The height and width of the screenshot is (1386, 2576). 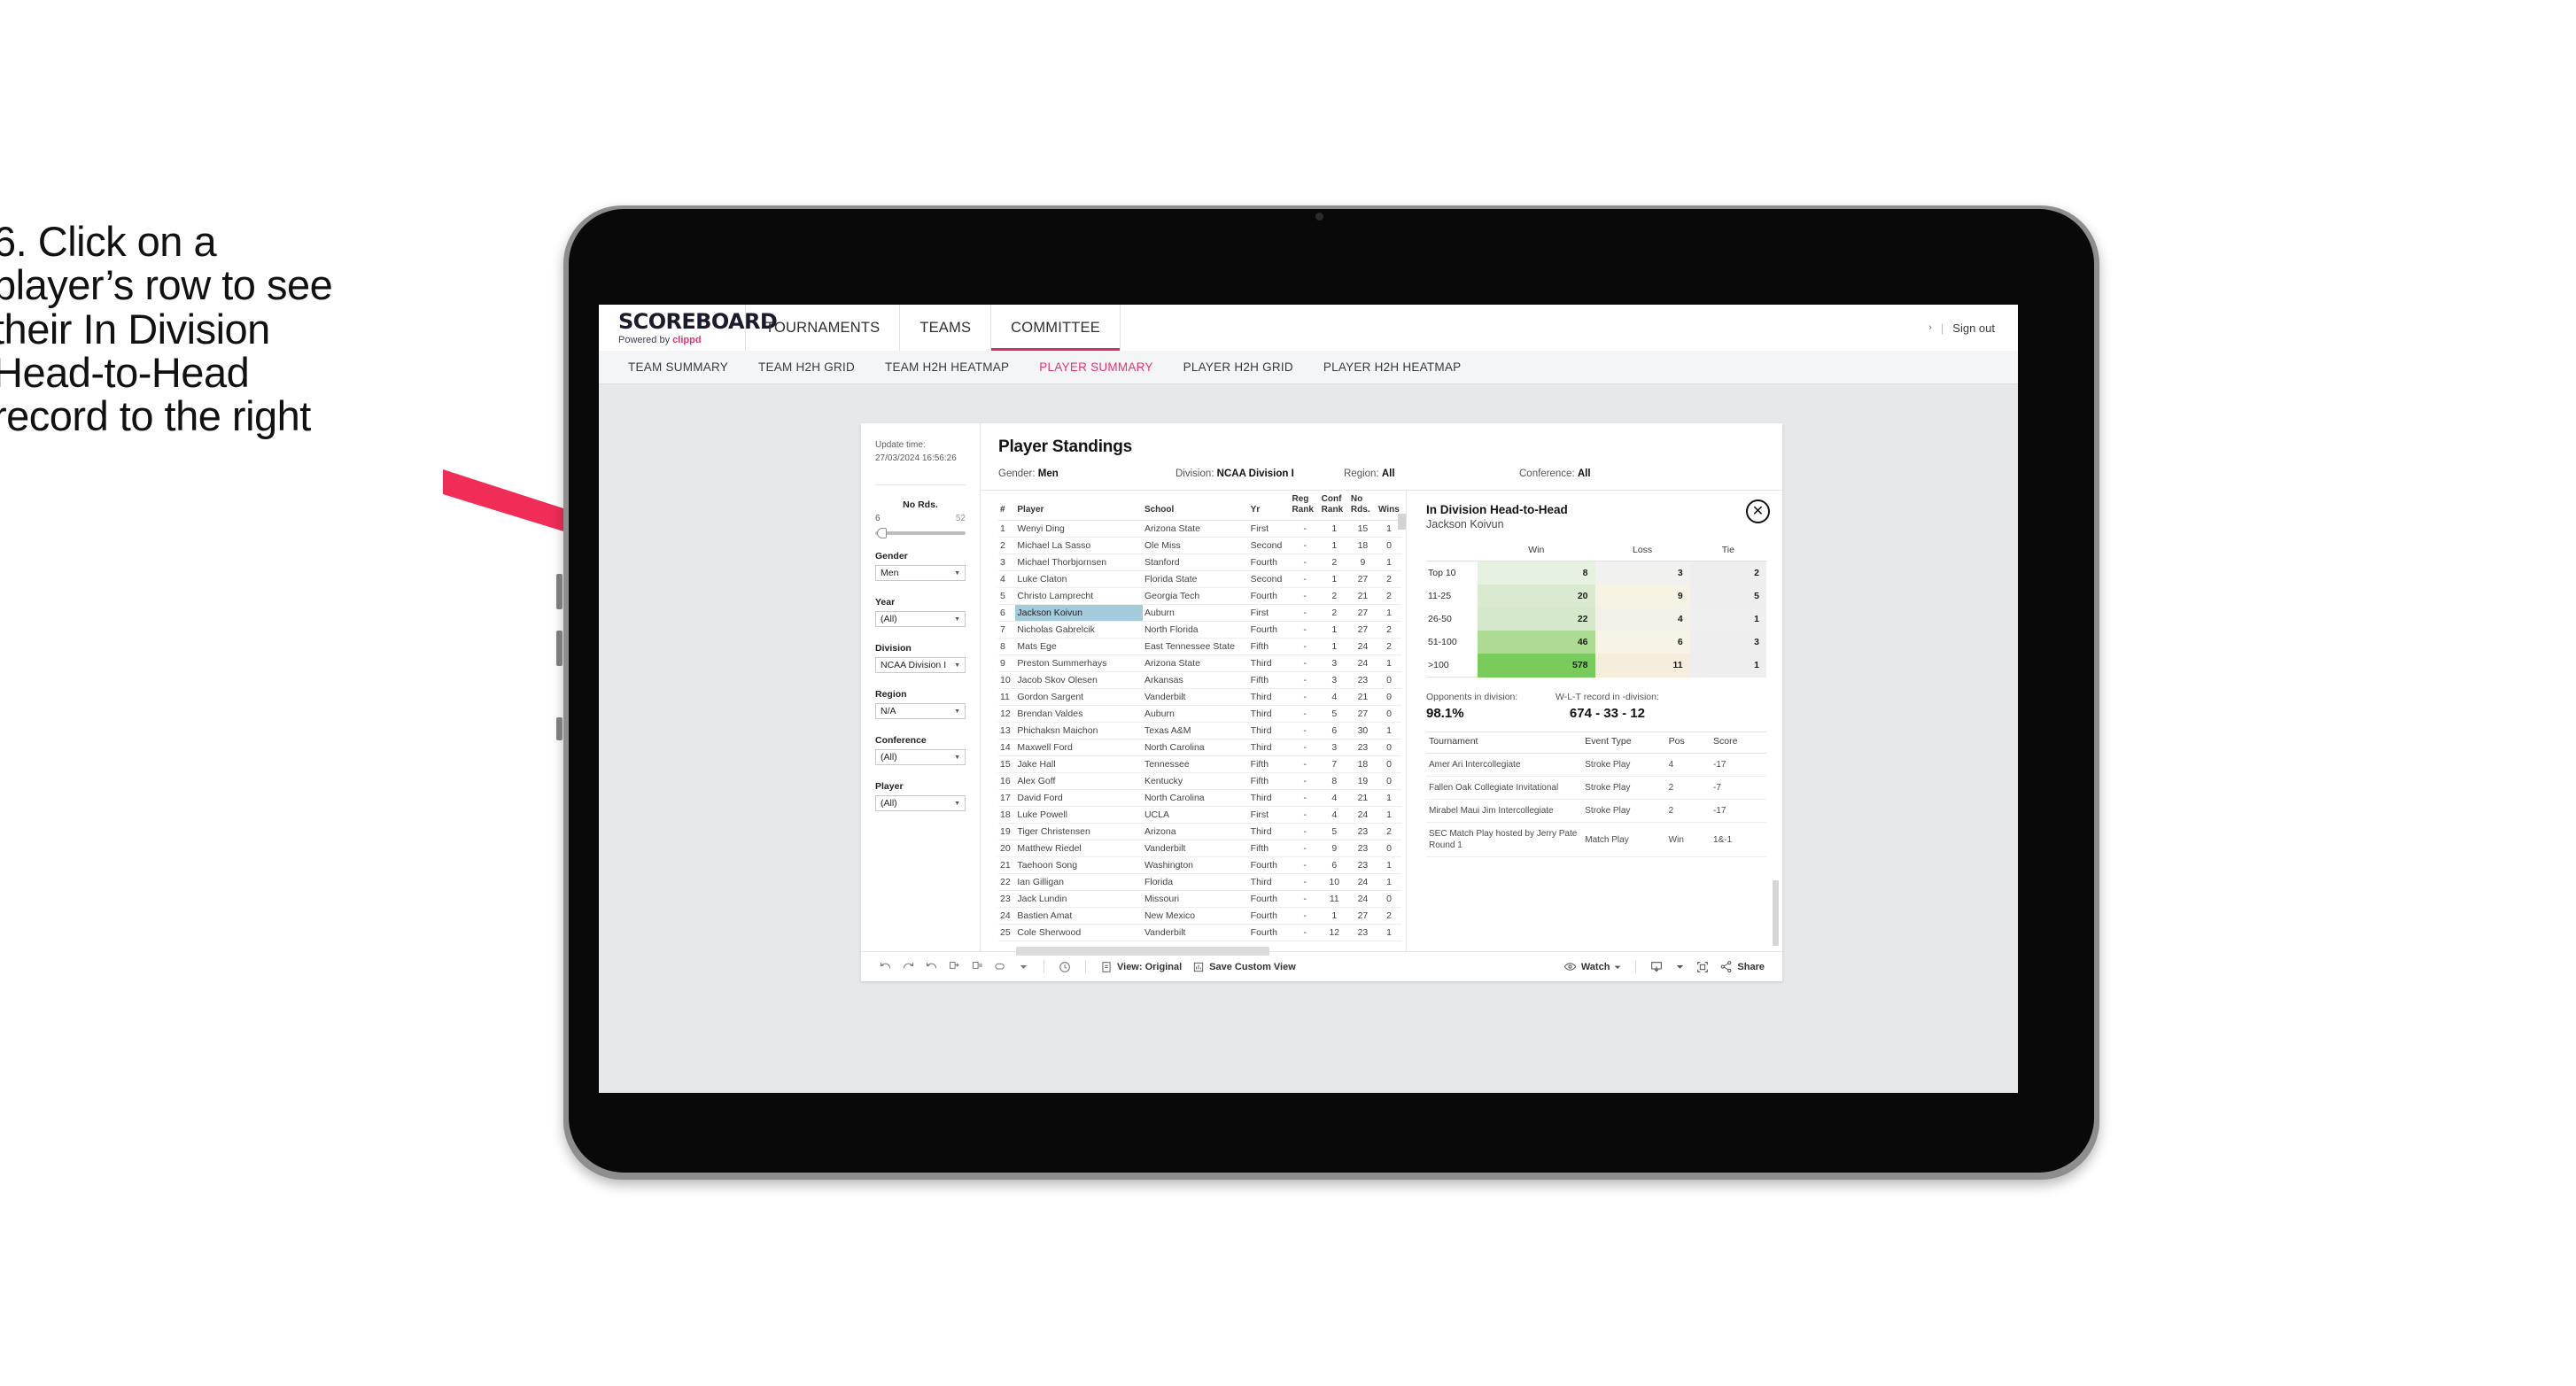 What do you see at coordinates (1199, 882) in the screenshot?
I see `table-row: 22 Ian Gilligan Florida Third -10 24 1` at bounding box center [1199, 882].